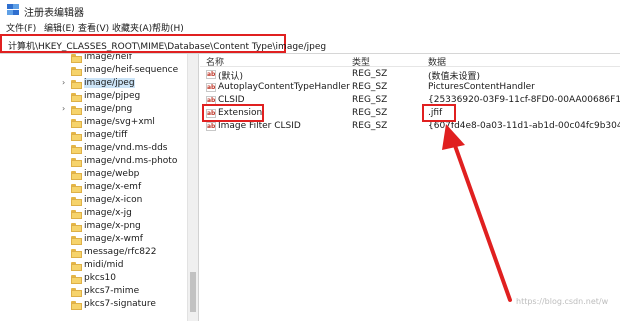 This screenshot has width=620, height=321. I want to click on annotation-arrow-head, so click(453, 137).